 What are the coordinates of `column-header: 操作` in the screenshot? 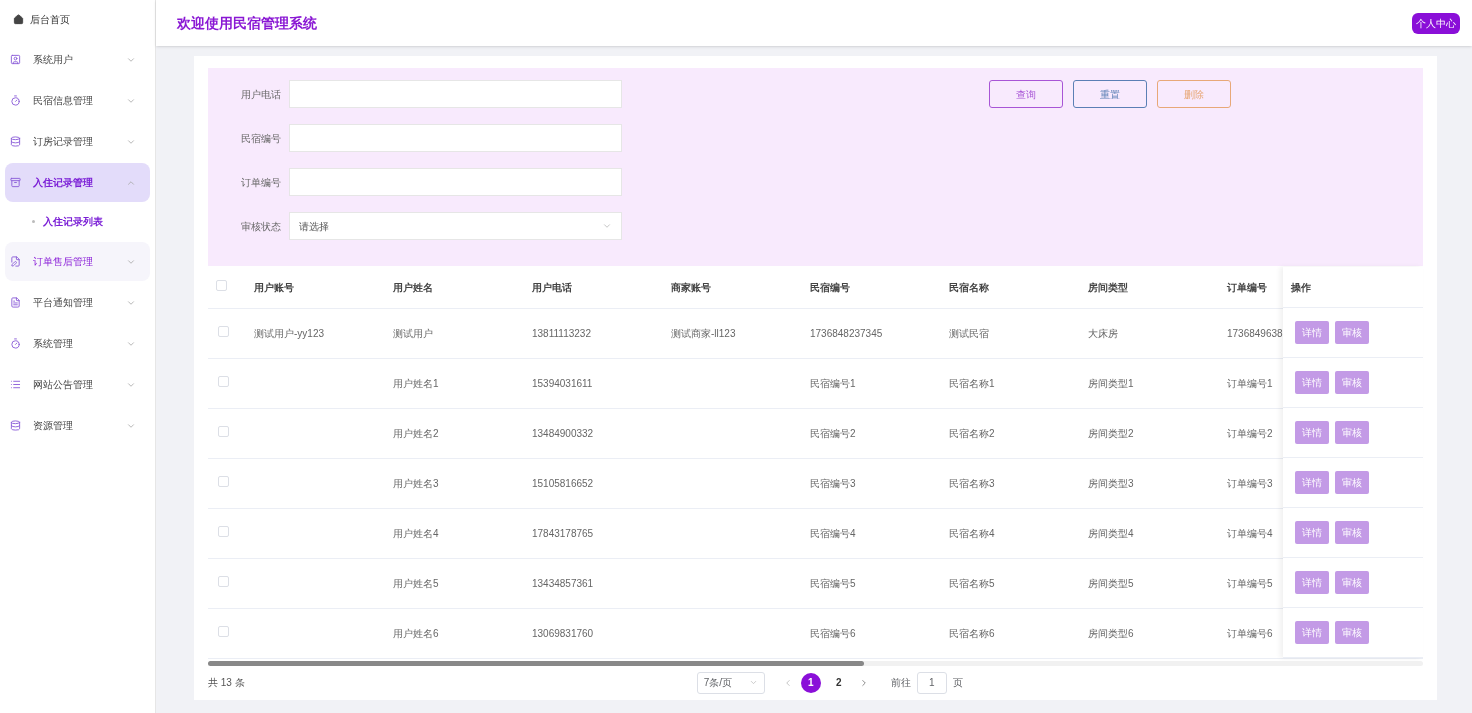 It's located at (1301, 287).